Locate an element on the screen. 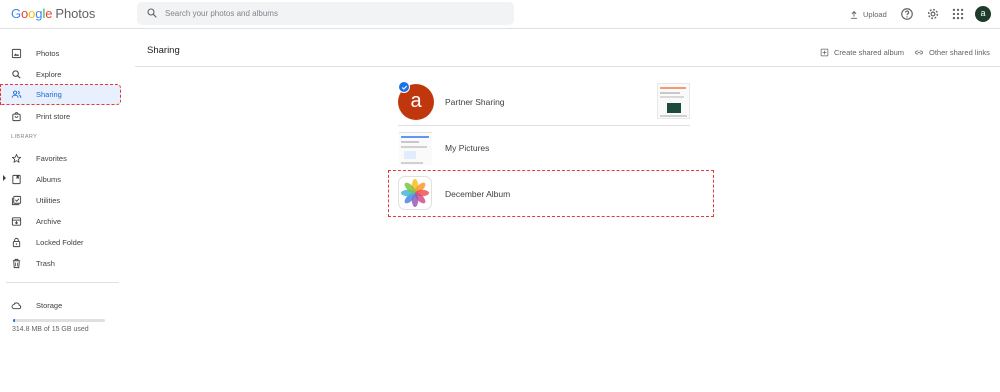 This screenshot has height=392, width=1000. cloud-icon is located at coordinates (16, 306).